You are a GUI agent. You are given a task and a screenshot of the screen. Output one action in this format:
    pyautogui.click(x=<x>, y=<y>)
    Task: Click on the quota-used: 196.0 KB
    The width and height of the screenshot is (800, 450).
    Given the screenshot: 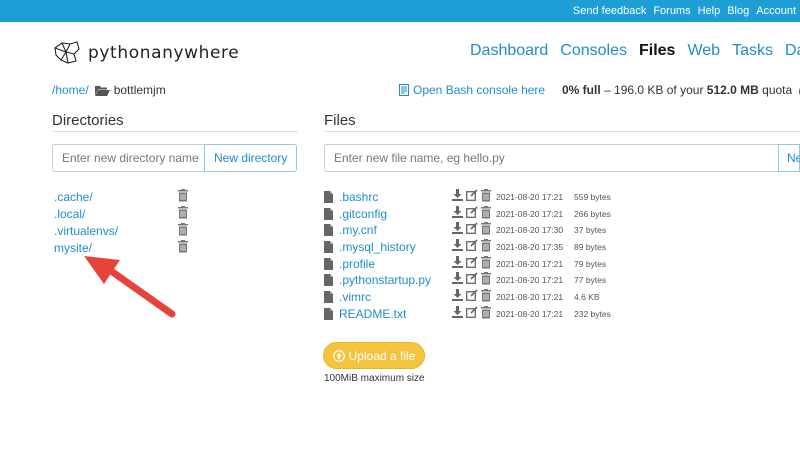 What is the action you would take?
    pyautogui.click(x=639, y=90)
    